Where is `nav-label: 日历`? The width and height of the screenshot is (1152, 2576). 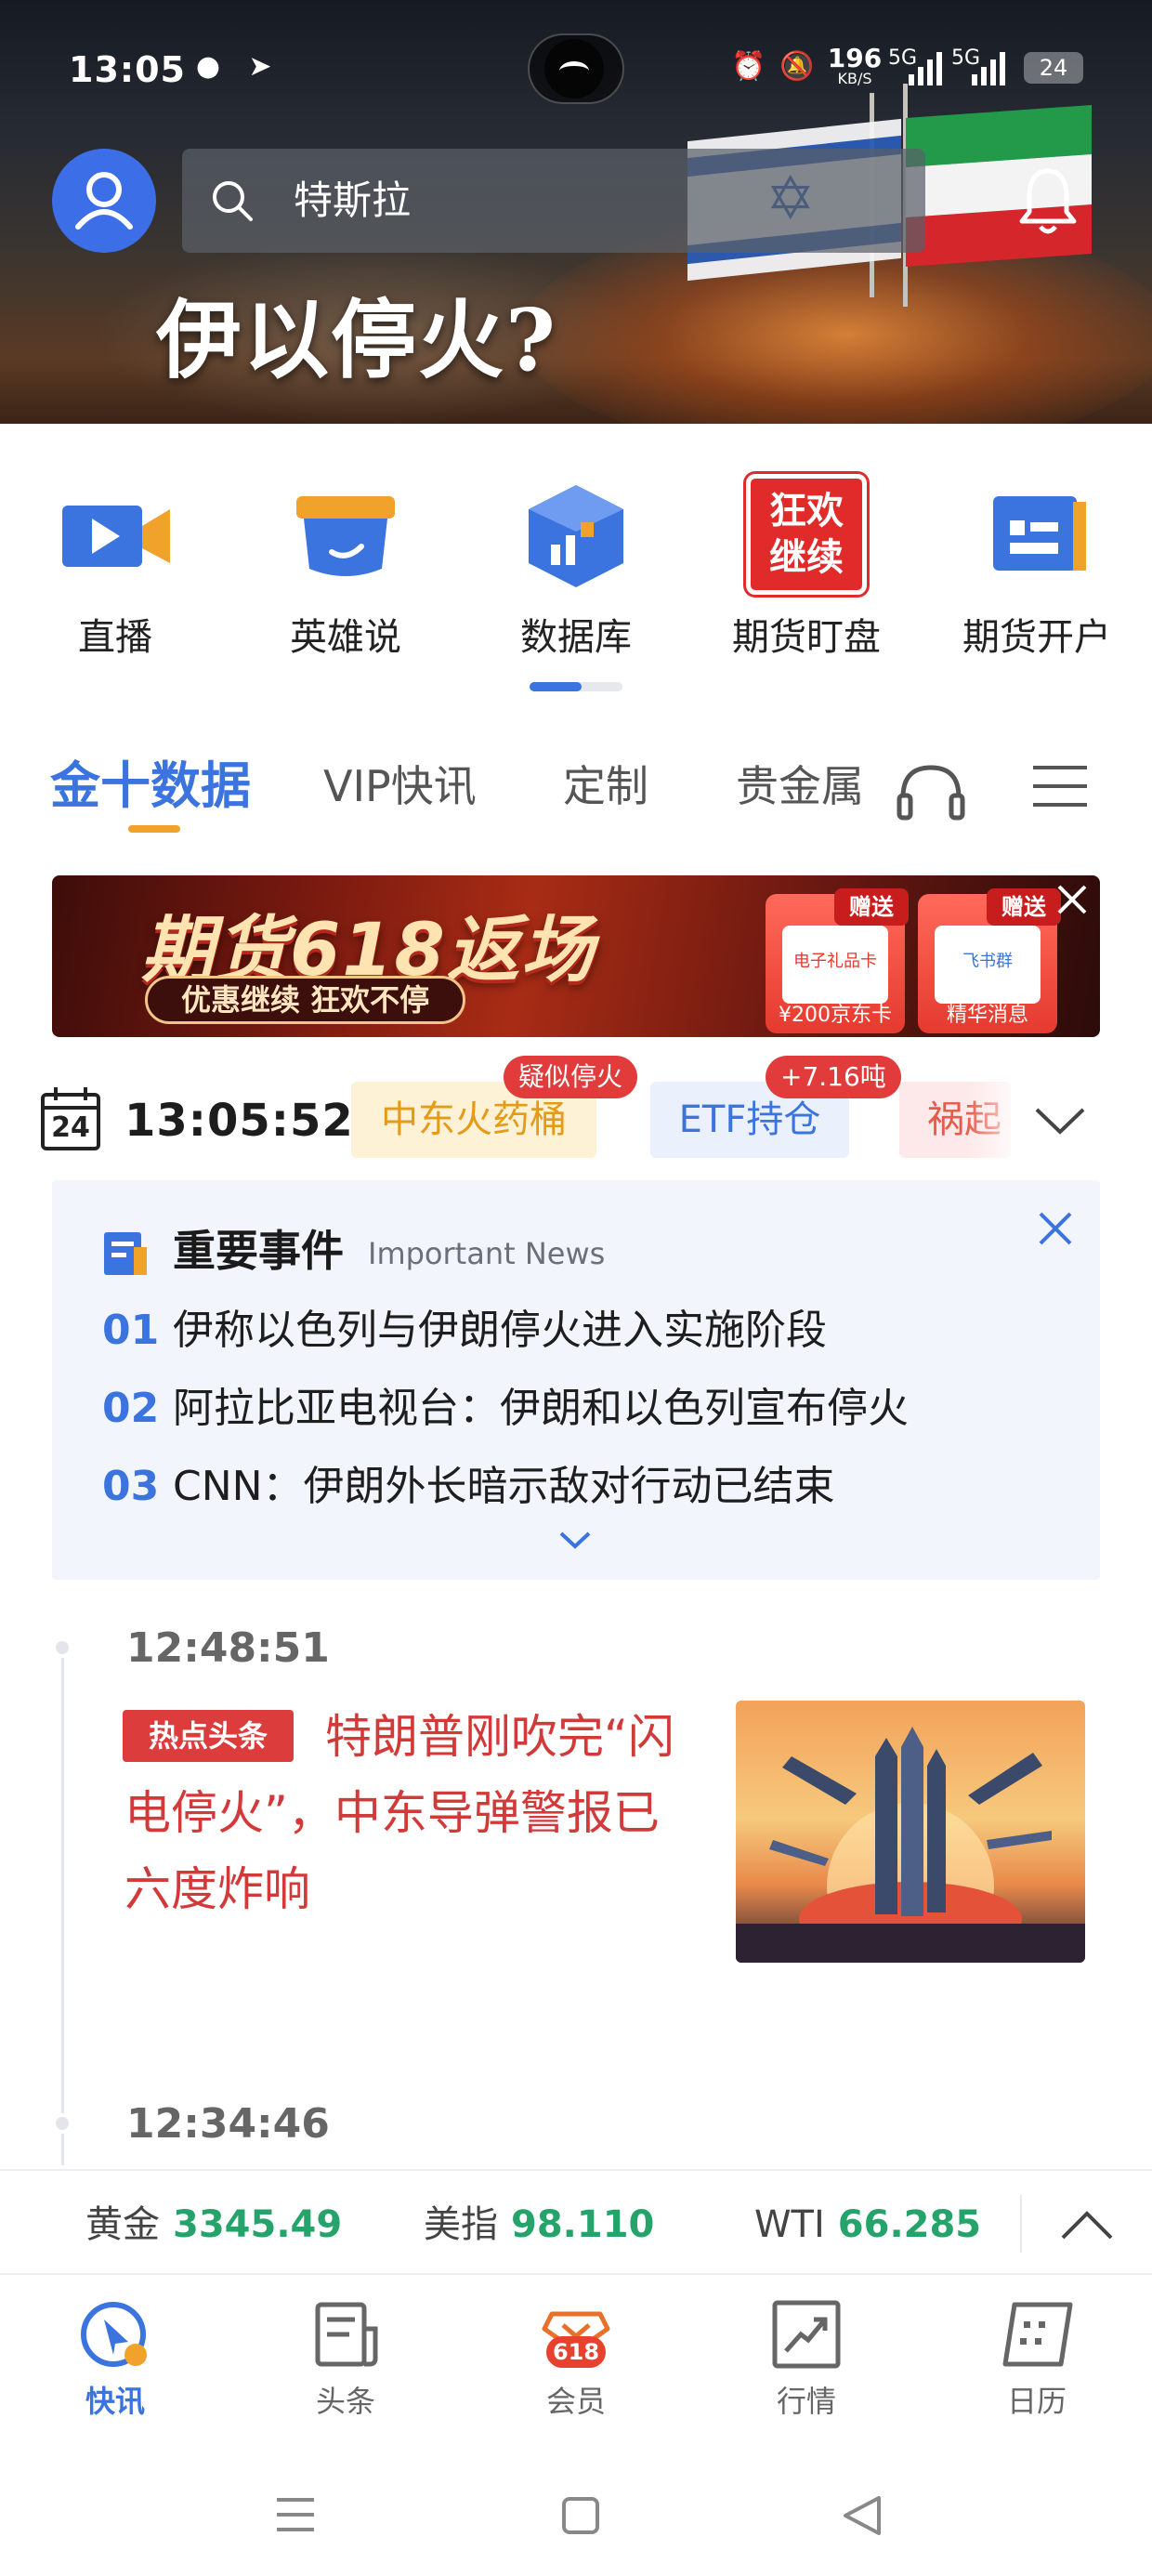
nav-label: 日历 is located at coordinates (1036, 2401).